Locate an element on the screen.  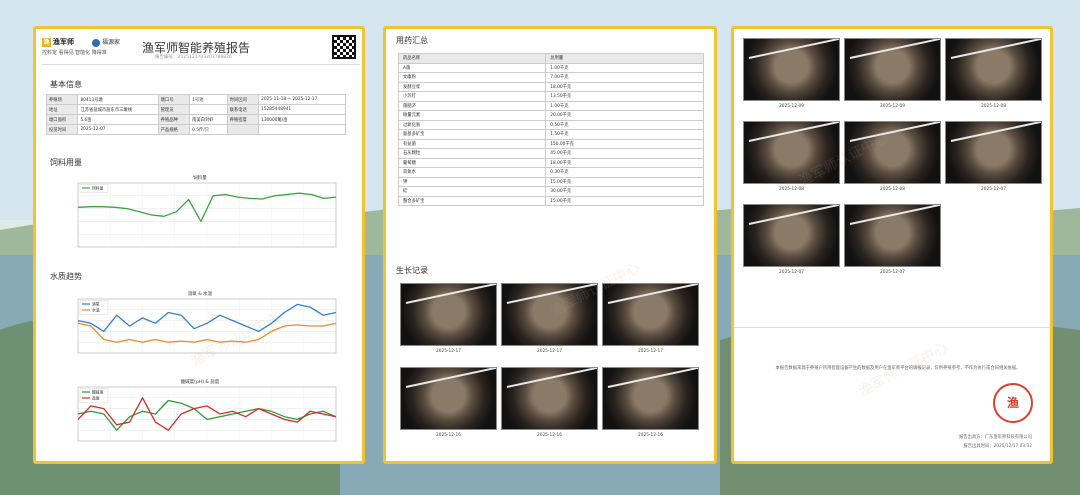
info-key: 养殖场 is located at coordinates (62, 99).